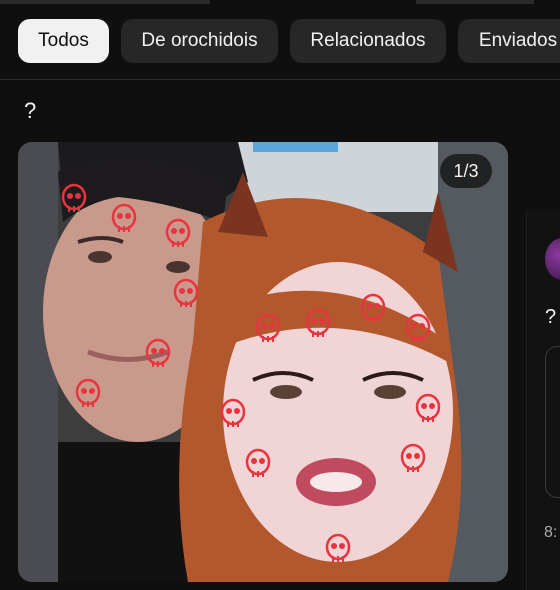 This screenshot has width=560, height=590. What do you see at coordinates (280, 79) in the screenshot?
I see `divider` at bounding box center [280, 79].